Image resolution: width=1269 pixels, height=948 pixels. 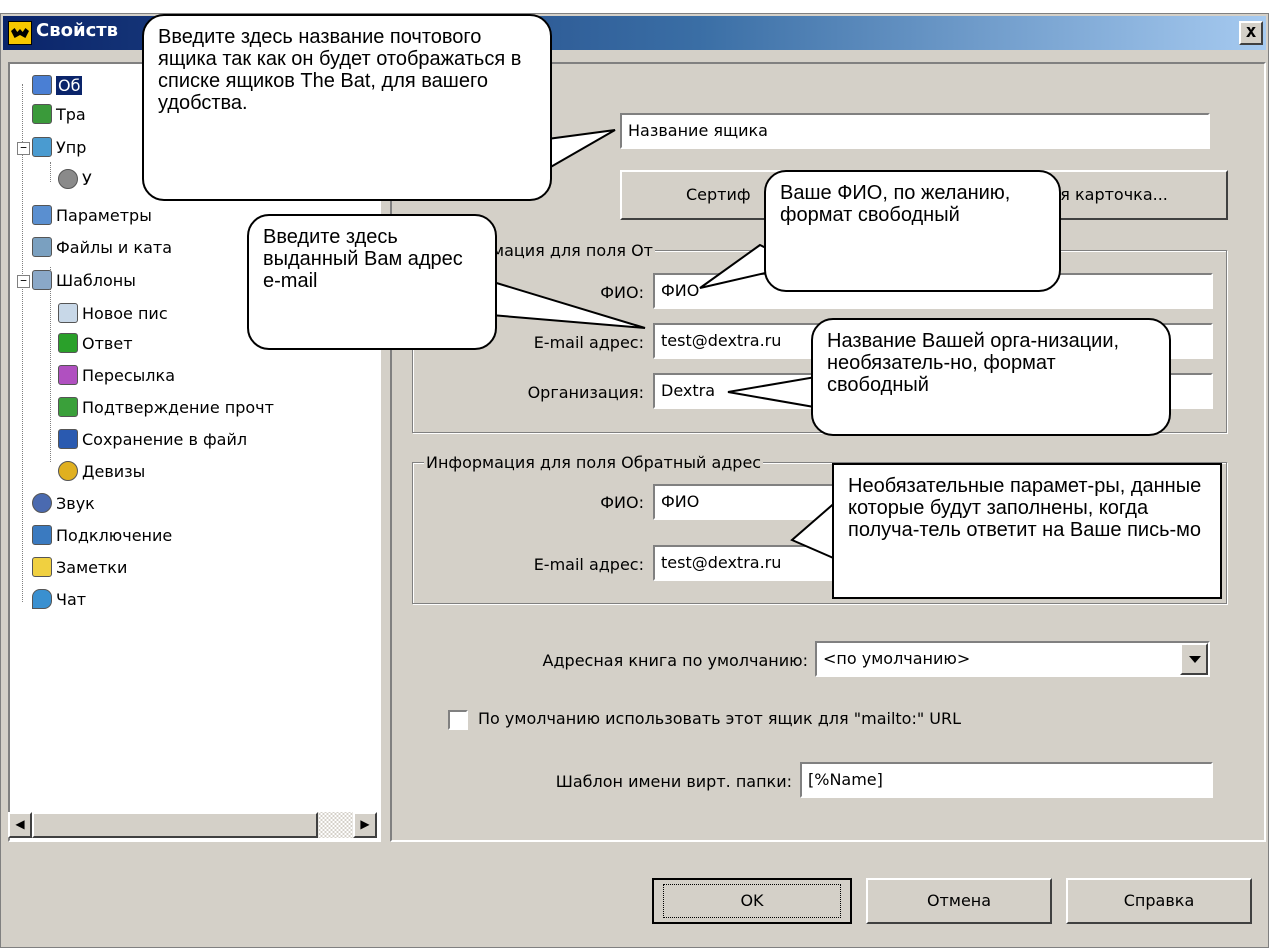 I want to click on addressbook-label: Адресная книга по умолчанию:, so click(x=675, y=660).